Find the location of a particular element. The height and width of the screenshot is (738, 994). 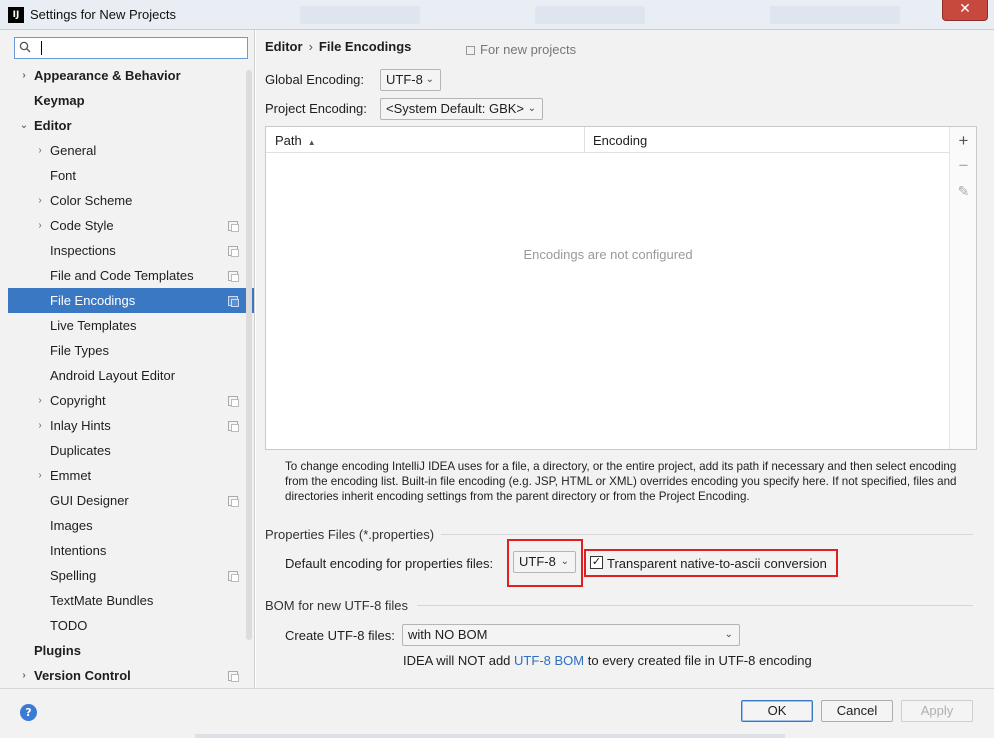

sidebar-item-file-types: File Types is located at coordinates (131, 350).